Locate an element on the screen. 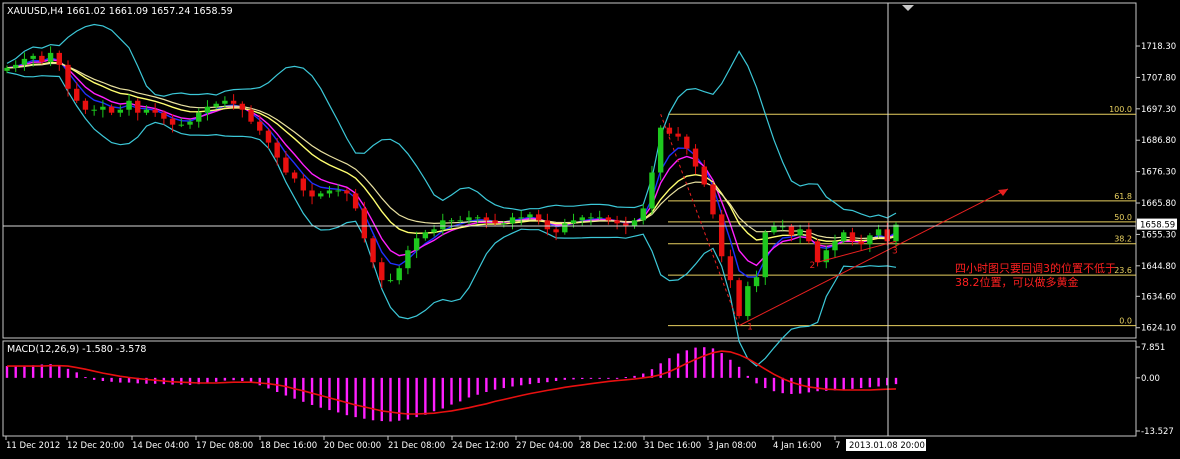 Image resolution: width=1180 pixels, height=459 pixels. cursor-time-label: 2013.01.08 20:00 is located at coordinates (887, 446).